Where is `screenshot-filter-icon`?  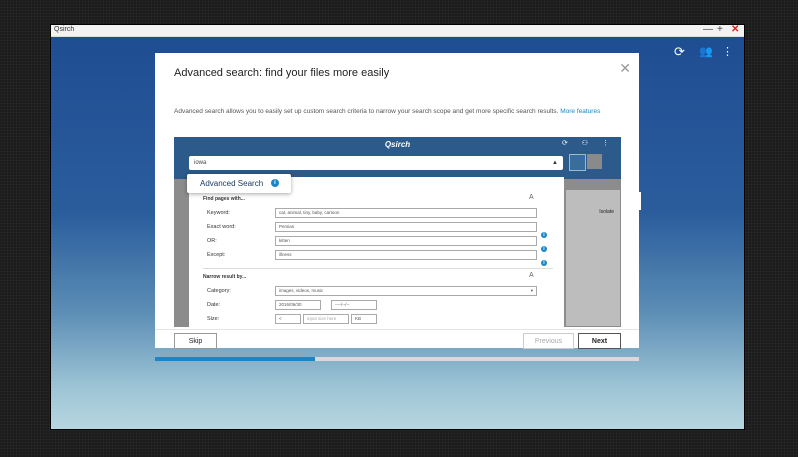
screenshot-filter-icon is located at coordinates (577, 162).